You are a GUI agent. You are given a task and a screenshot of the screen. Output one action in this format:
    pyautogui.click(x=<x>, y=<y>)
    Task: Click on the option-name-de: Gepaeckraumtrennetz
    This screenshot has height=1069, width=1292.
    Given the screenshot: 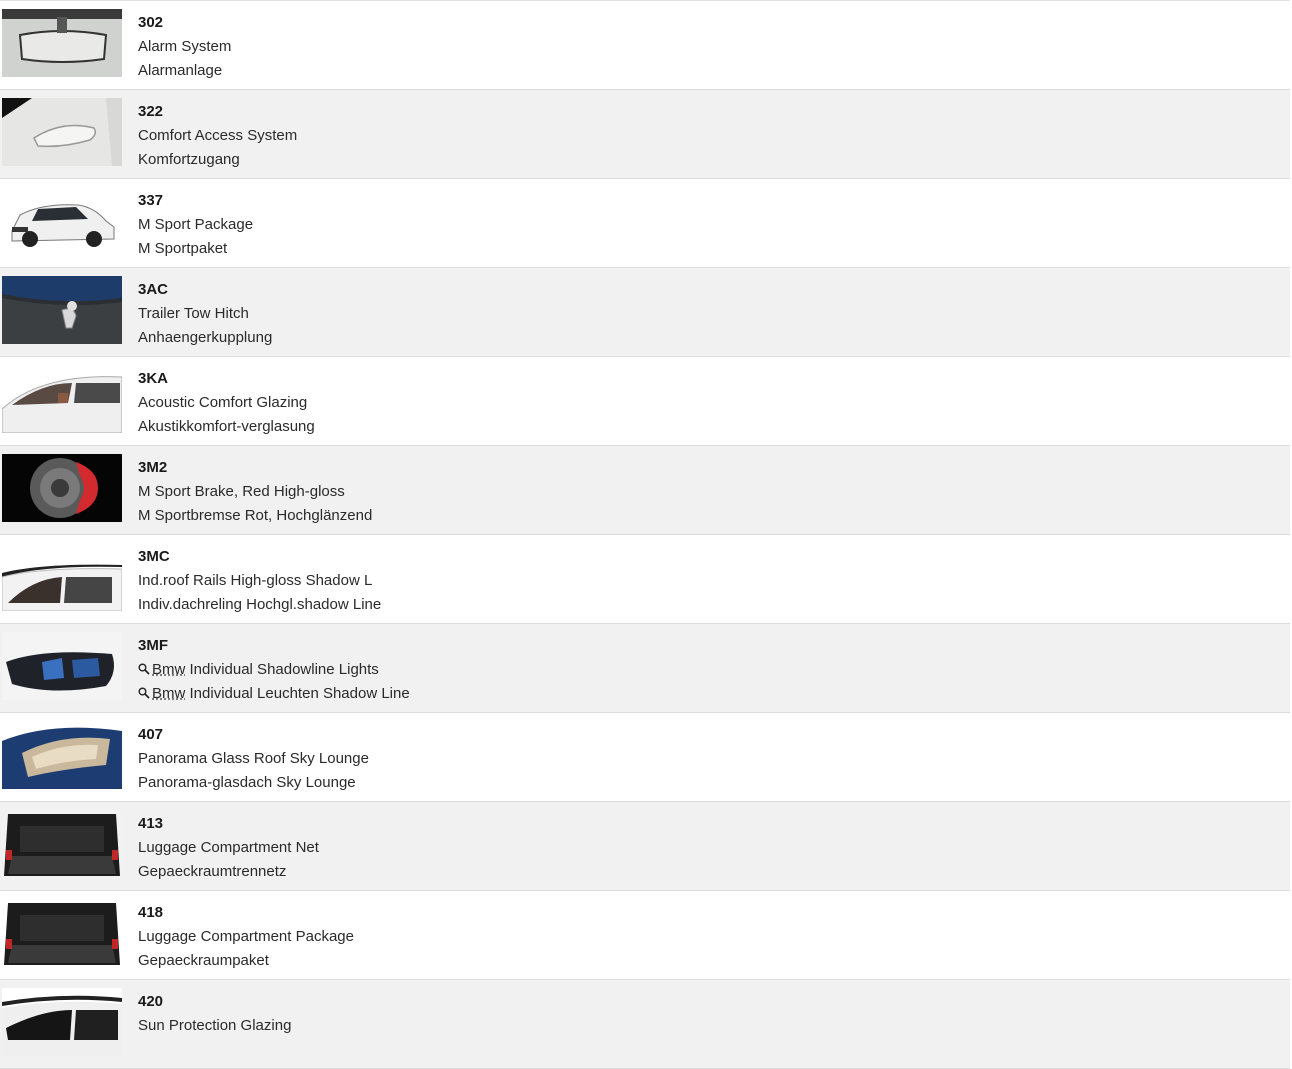 What is the action you would take?
    pyautogui.click(x=212, y=871)
    